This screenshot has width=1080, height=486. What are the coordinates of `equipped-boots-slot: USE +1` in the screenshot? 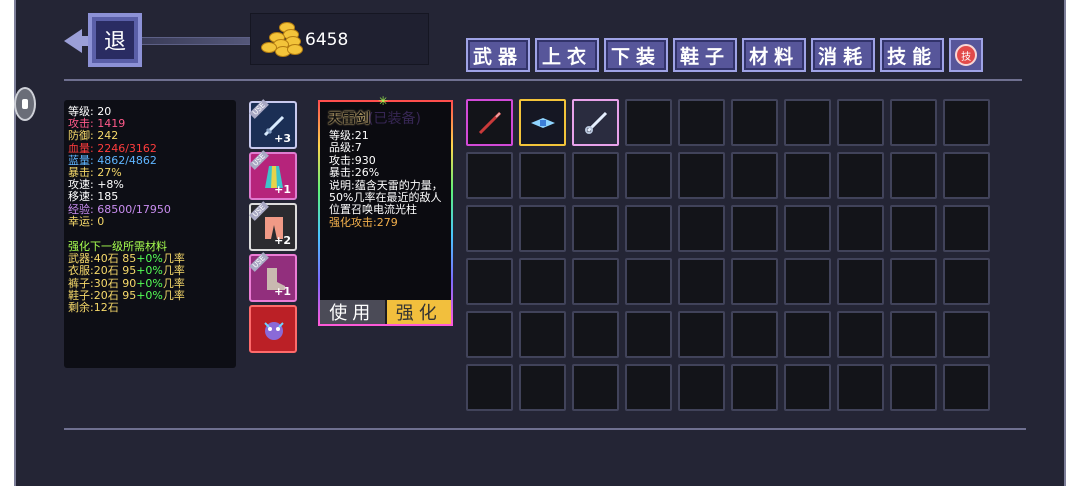 It's located at (273, 277).